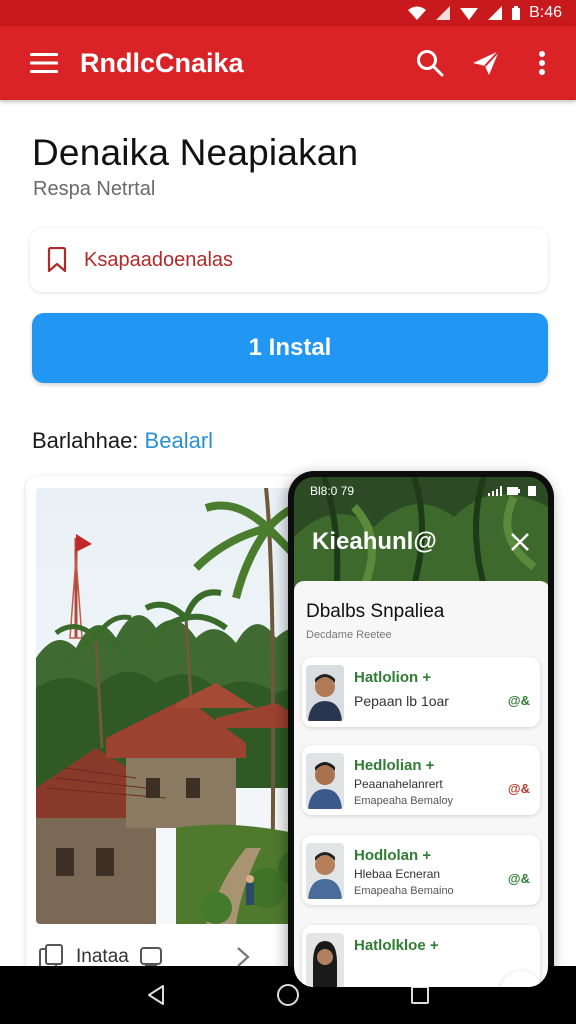 This screenshot has height=1024, width=576. I want to click on section-heading-prefix: Barlahhae:, so click(85, 440).